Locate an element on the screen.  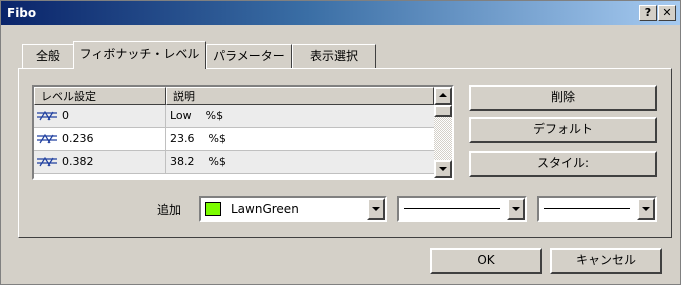
color-select-arrow is located at coordinates (376, 209).